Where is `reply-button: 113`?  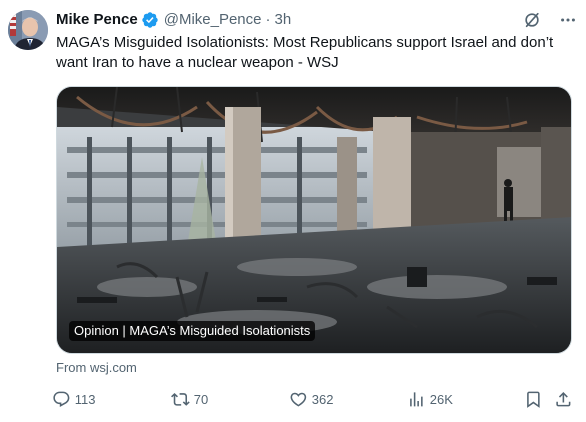
reply-button: 113 is located at coordinates (73, 399).